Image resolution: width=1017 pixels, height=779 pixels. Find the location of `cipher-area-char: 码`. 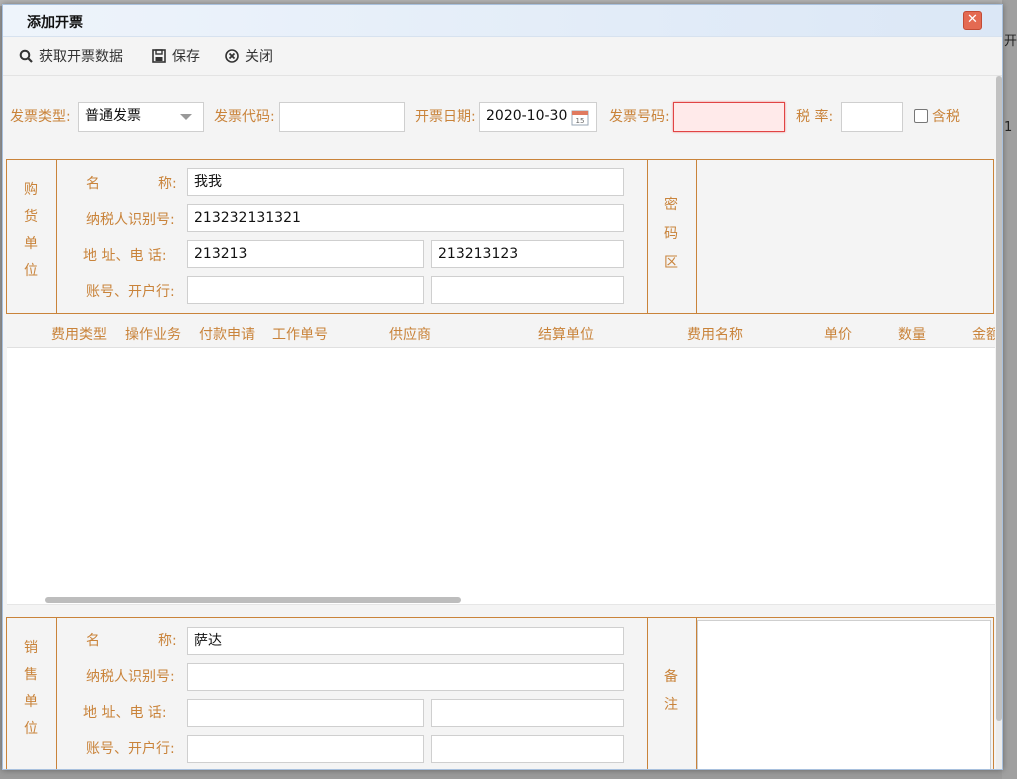

cipher-area-char: 码 is located at coordinates (671, 234).